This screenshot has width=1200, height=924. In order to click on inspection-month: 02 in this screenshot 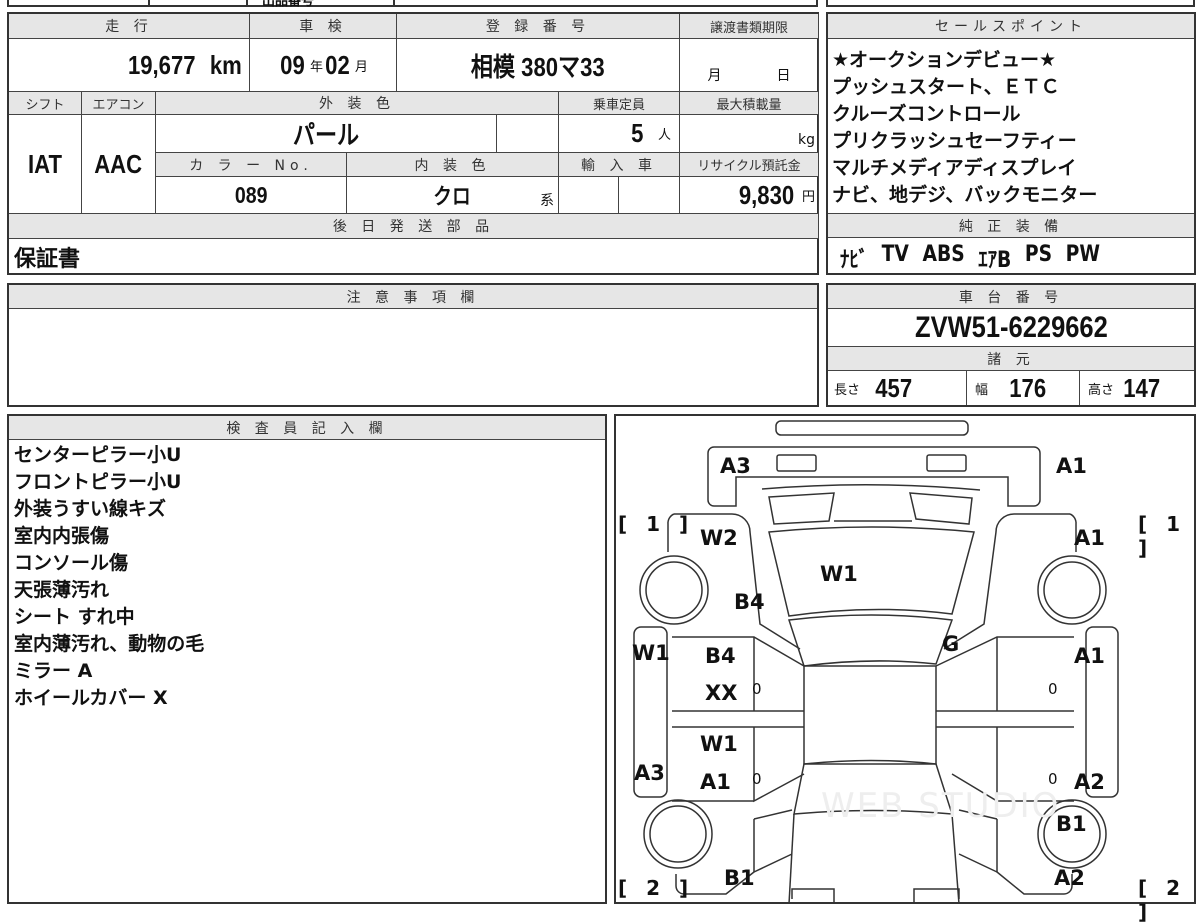, I will do `click(337, 64)`.